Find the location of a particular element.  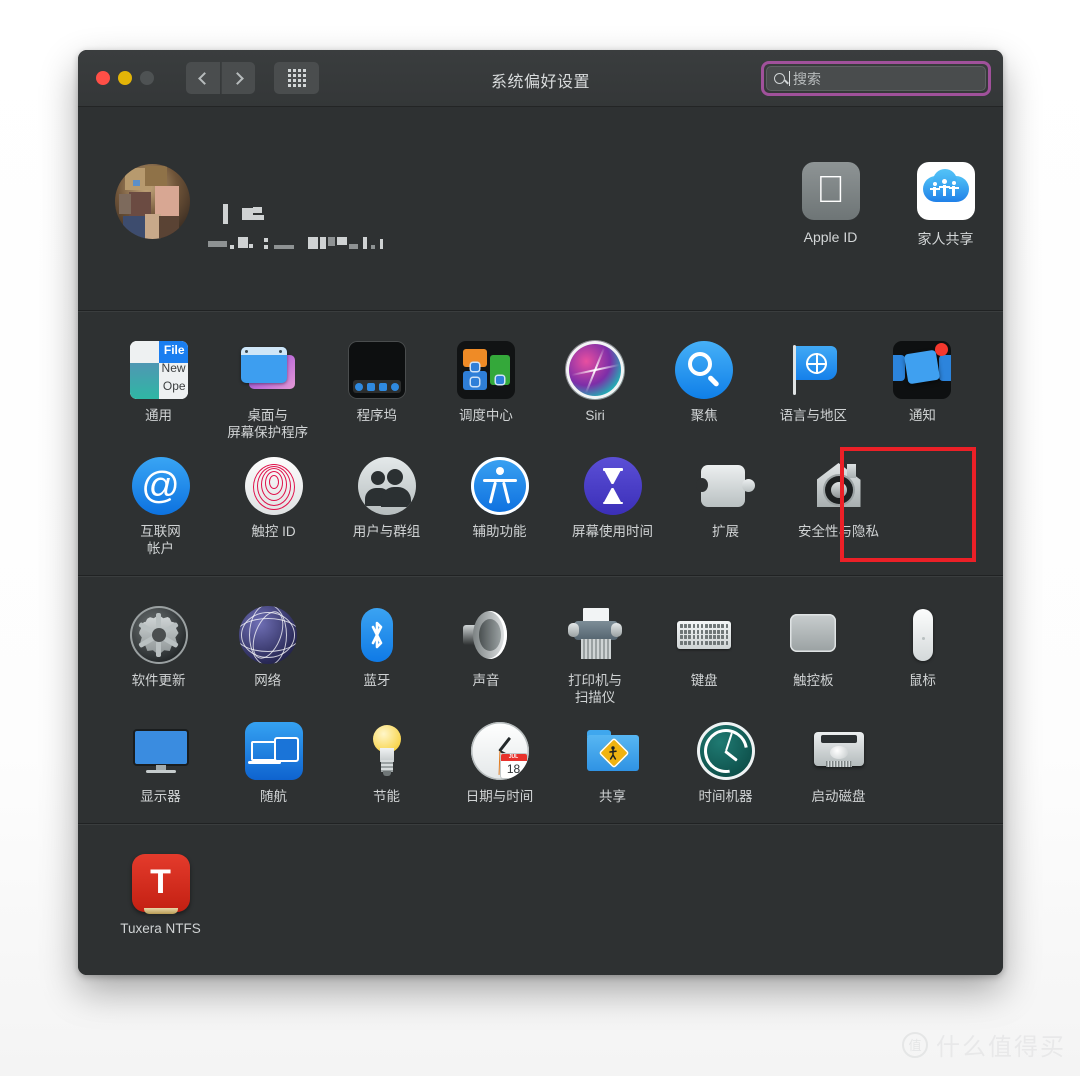

pref-item-trackpad: 触控板 is located at coordinates (813, 651).